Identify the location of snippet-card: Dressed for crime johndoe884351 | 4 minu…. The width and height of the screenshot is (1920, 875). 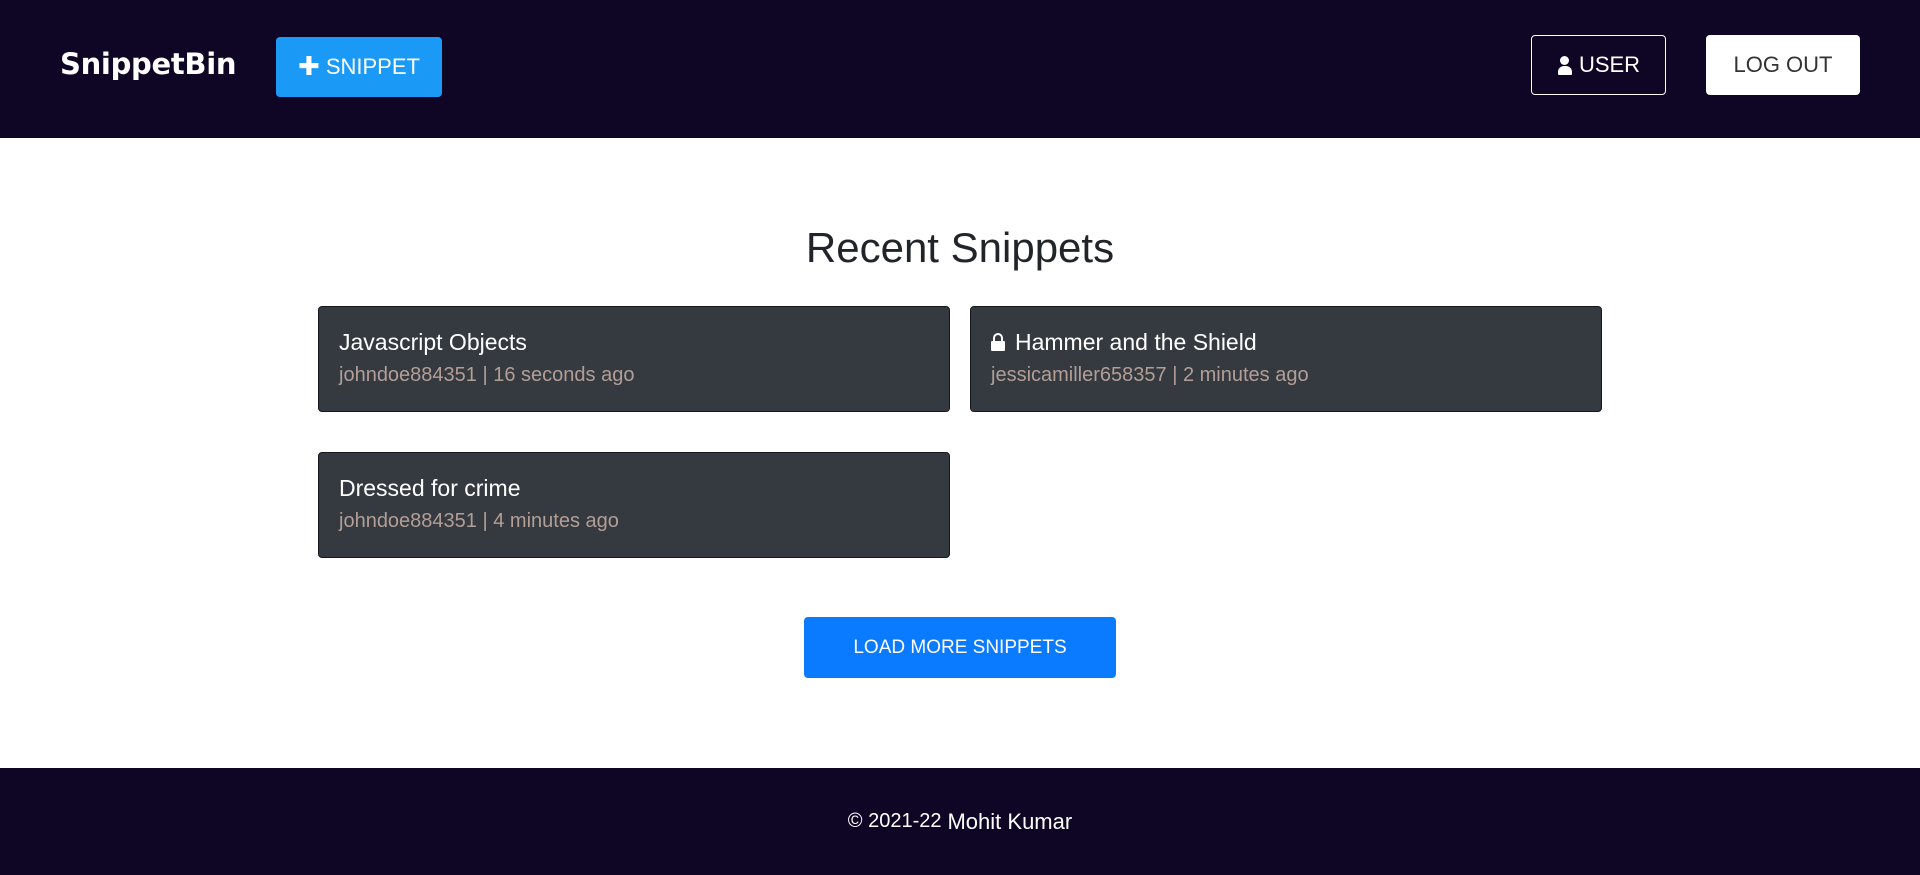
(634, 505).